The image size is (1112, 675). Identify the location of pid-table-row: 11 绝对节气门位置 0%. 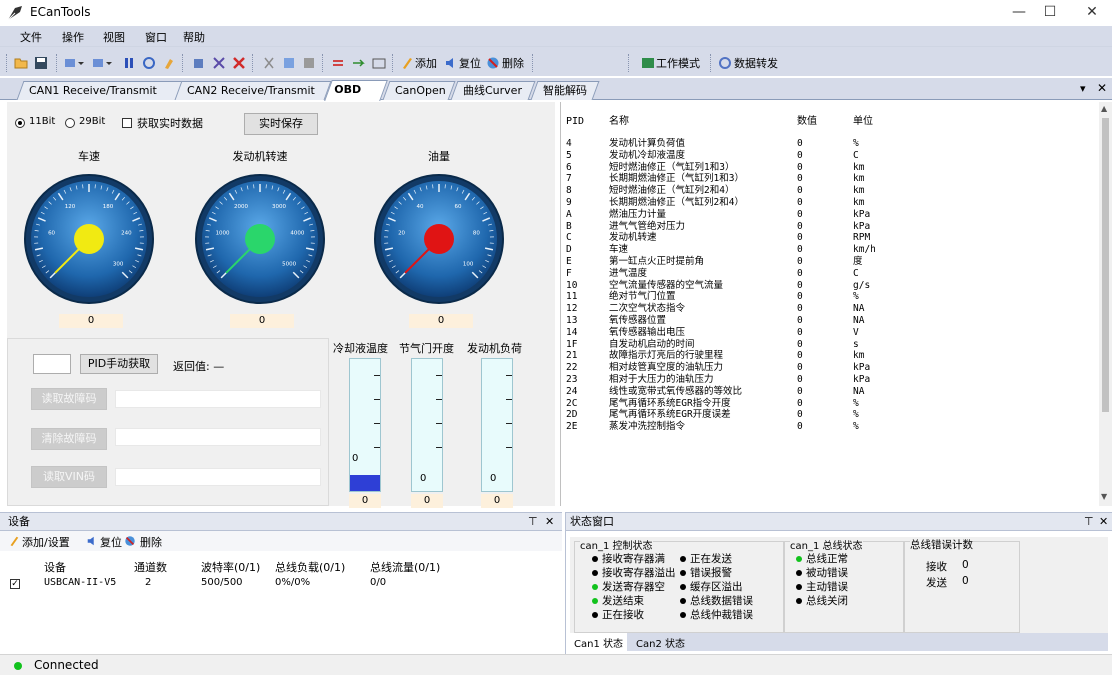
(831, 297).